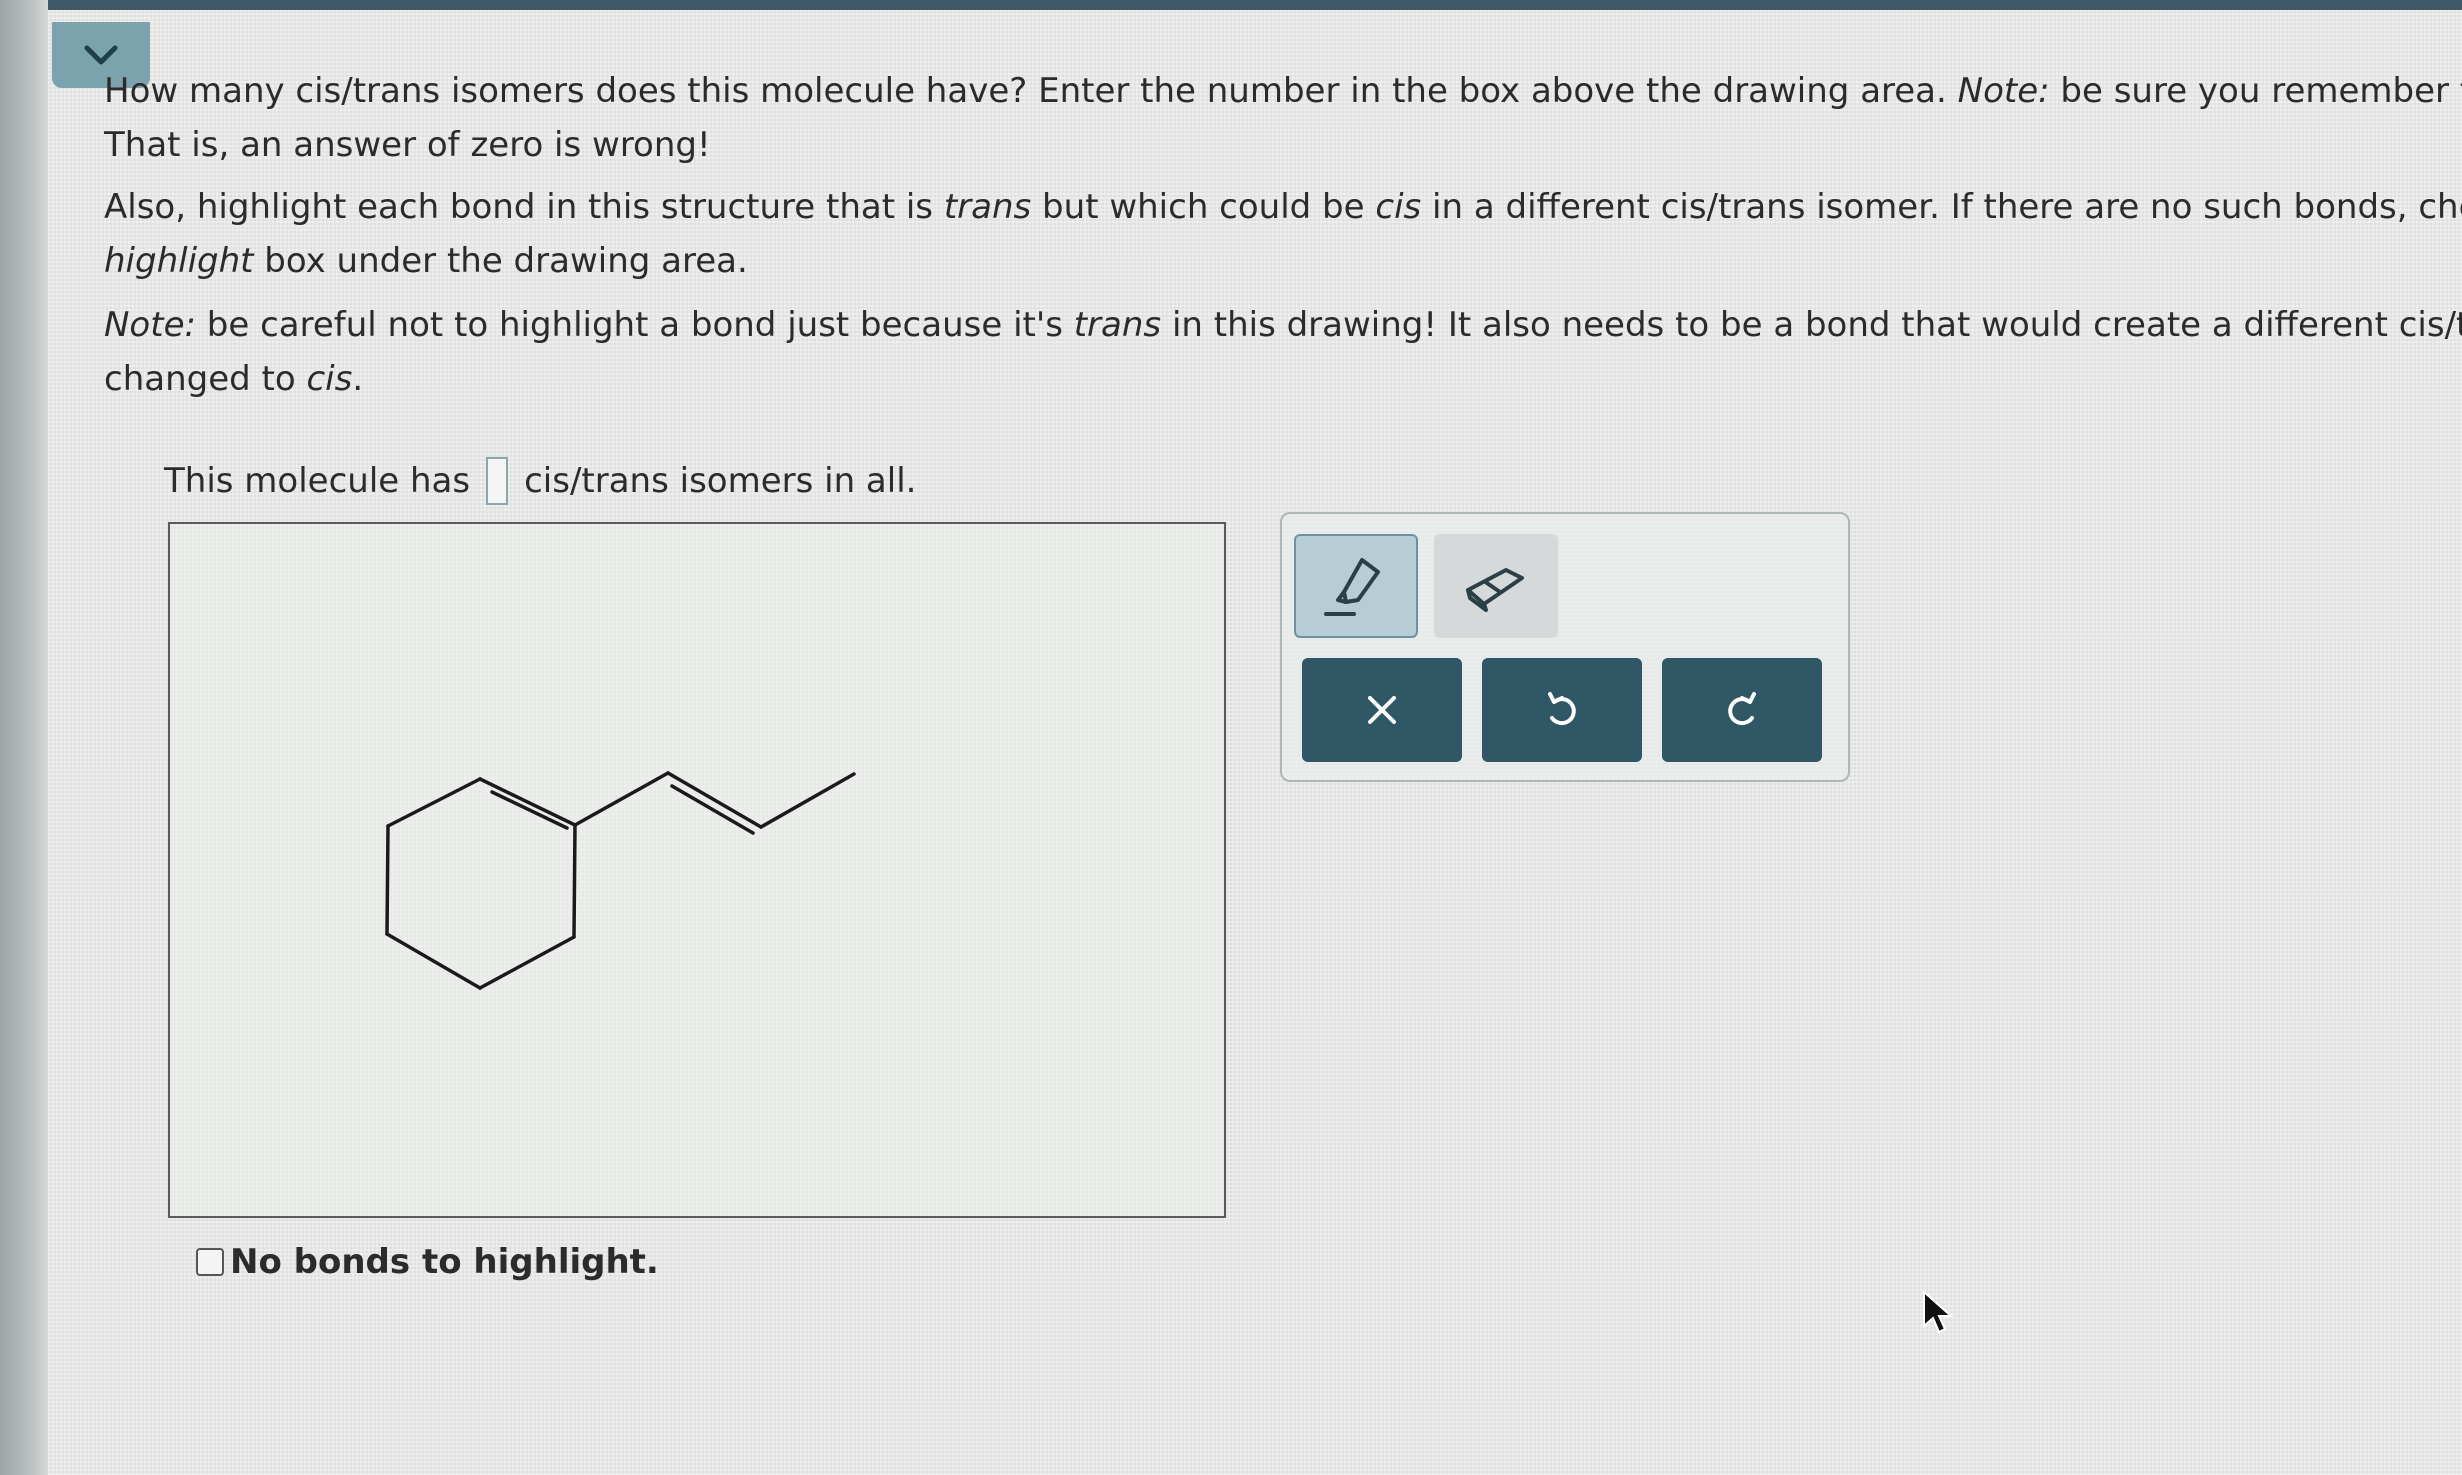 The width and height of the screenshot is (2462, 1475). Describe the element at coordinates (527, 962) in the screenshot. I see `ring-bond-bottom-right` at that location.